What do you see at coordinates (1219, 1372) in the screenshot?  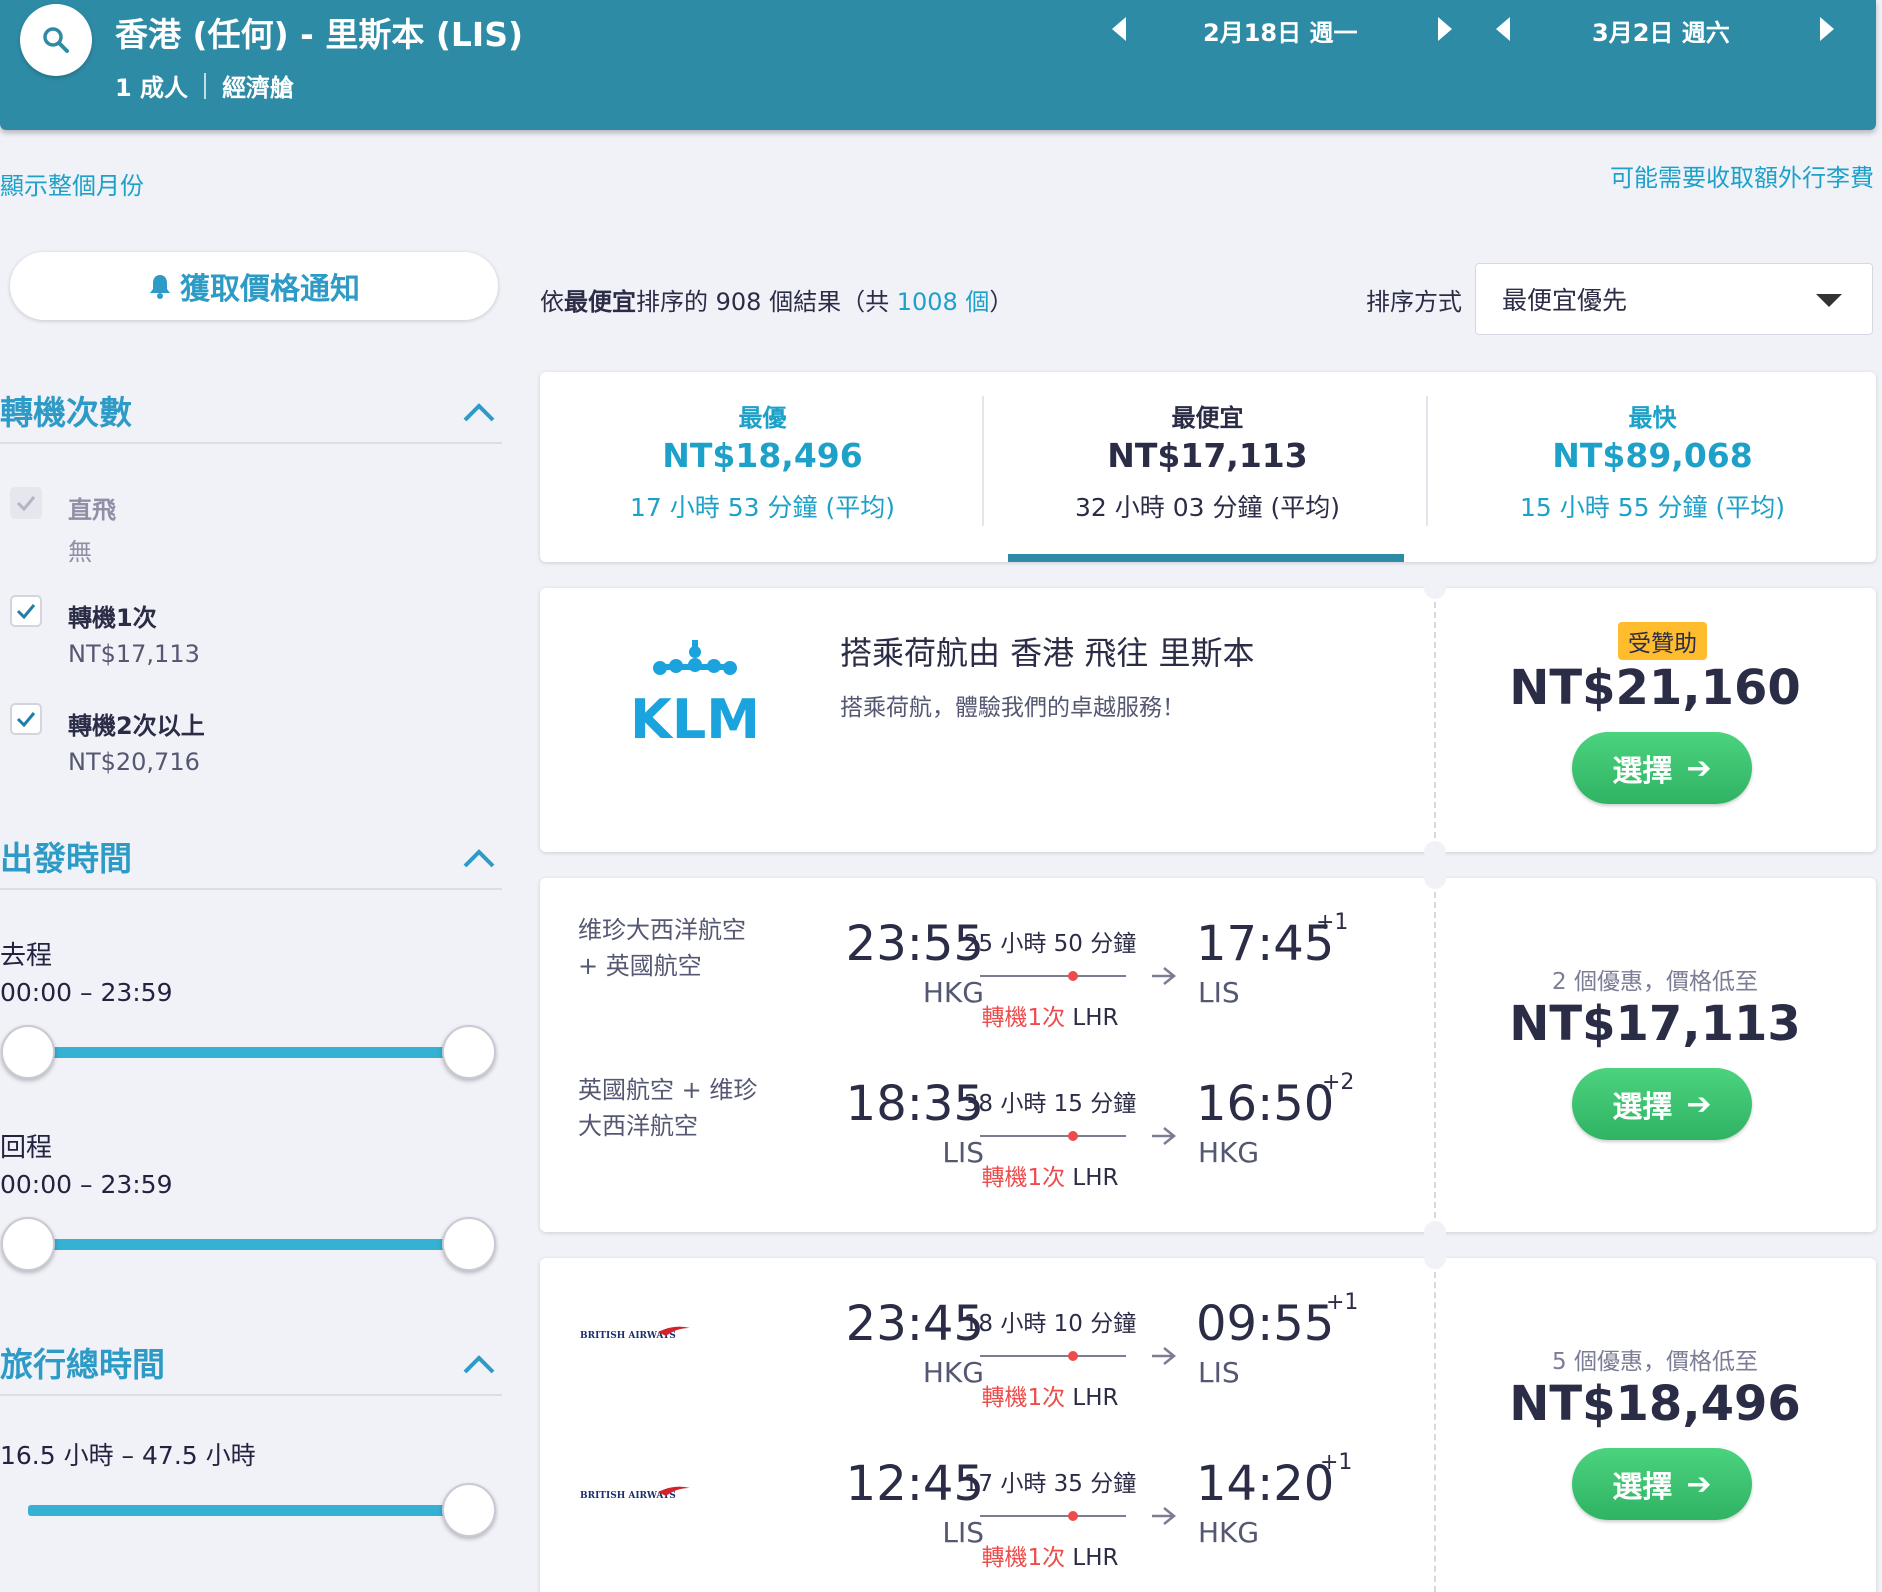 I see `leg-arrive-airport: LIS` at bounding box center [1219, 1372].